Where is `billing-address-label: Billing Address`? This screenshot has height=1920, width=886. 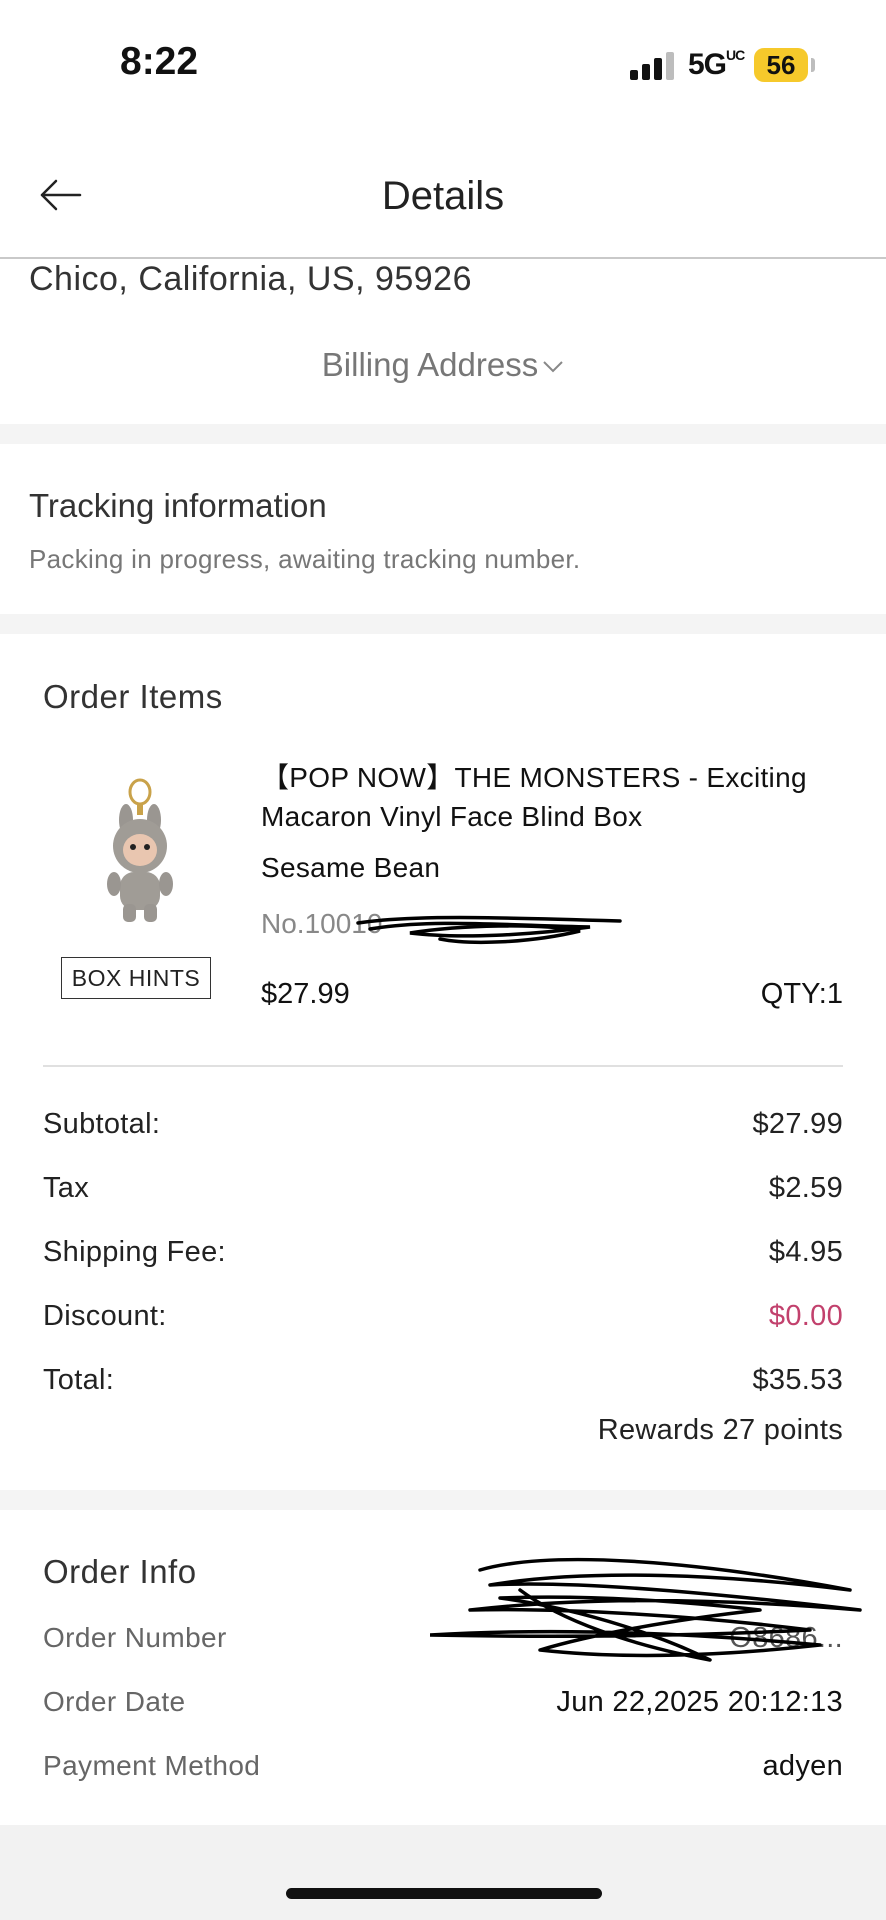 billing-address-label: Billing Address is located at coordinates (430, 364).